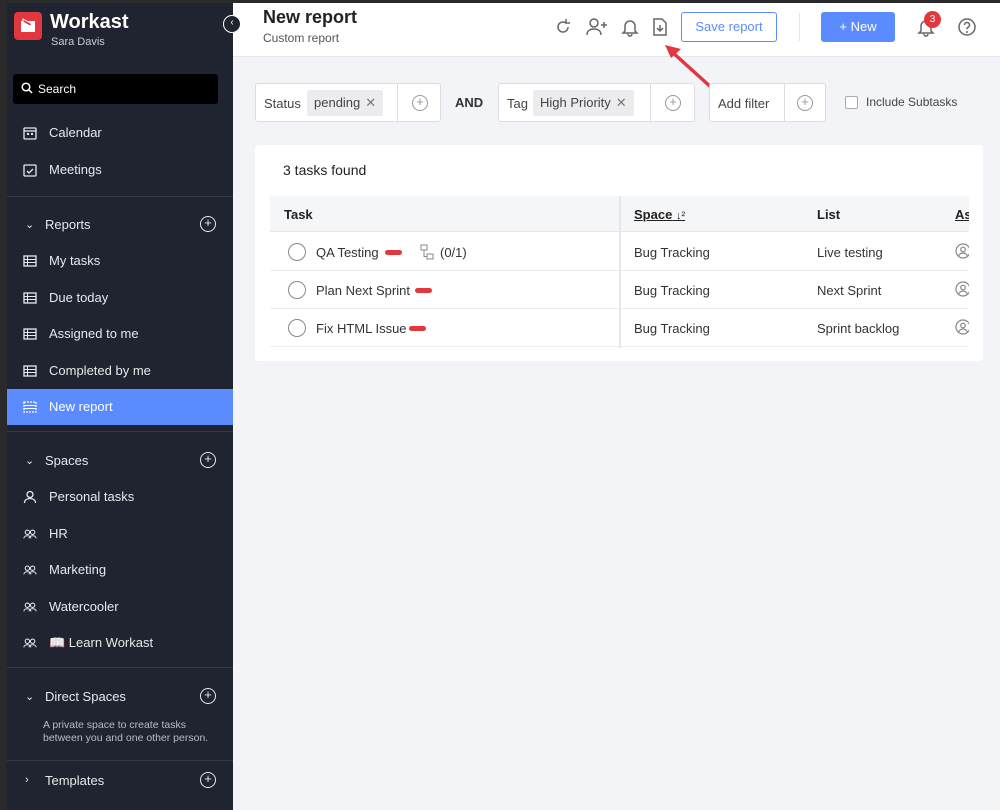 The height and width of the screenshot is (810, 1000). What do you see at coordinates (58, 533) in the screenshot?
I see `sidebar-item-label: HR` at bounding box center [58, 533].